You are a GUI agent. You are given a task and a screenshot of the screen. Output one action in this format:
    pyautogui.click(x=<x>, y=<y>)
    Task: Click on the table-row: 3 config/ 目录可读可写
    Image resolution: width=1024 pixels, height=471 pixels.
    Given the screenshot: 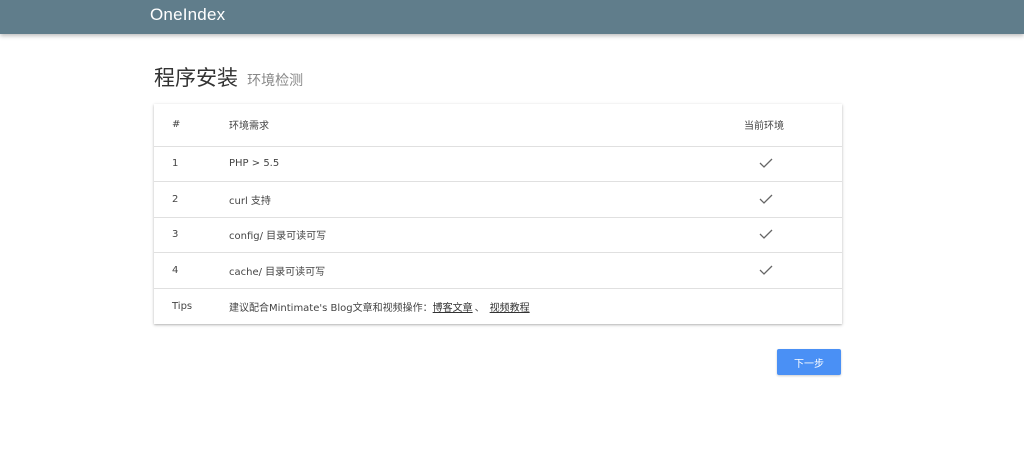 What is the action you would take?
    pyautogui.click(x=498, y=235)
    